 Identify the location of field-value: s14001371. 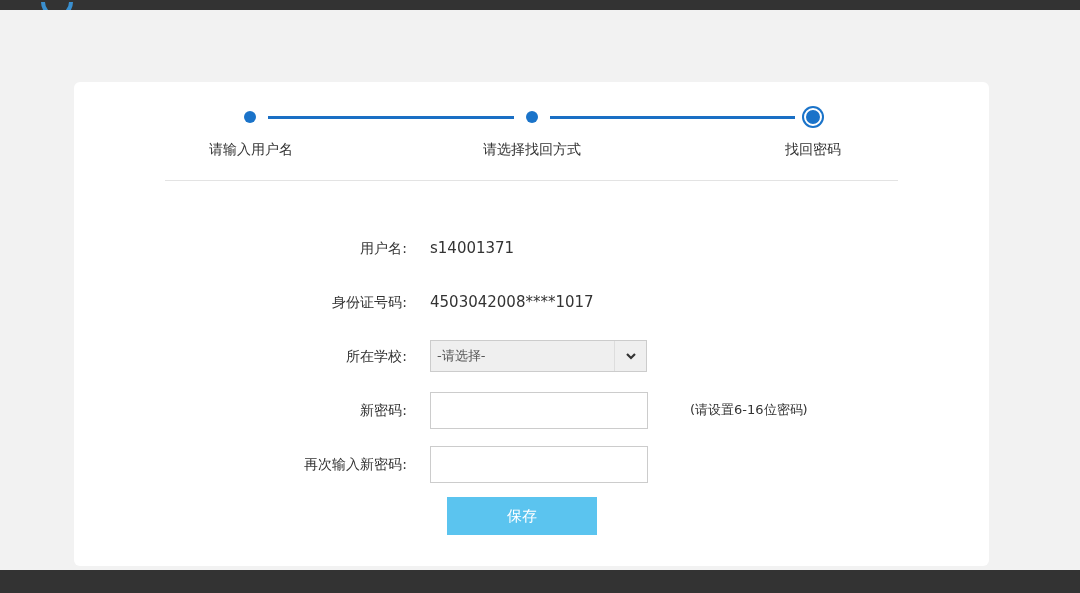
(472, 248).